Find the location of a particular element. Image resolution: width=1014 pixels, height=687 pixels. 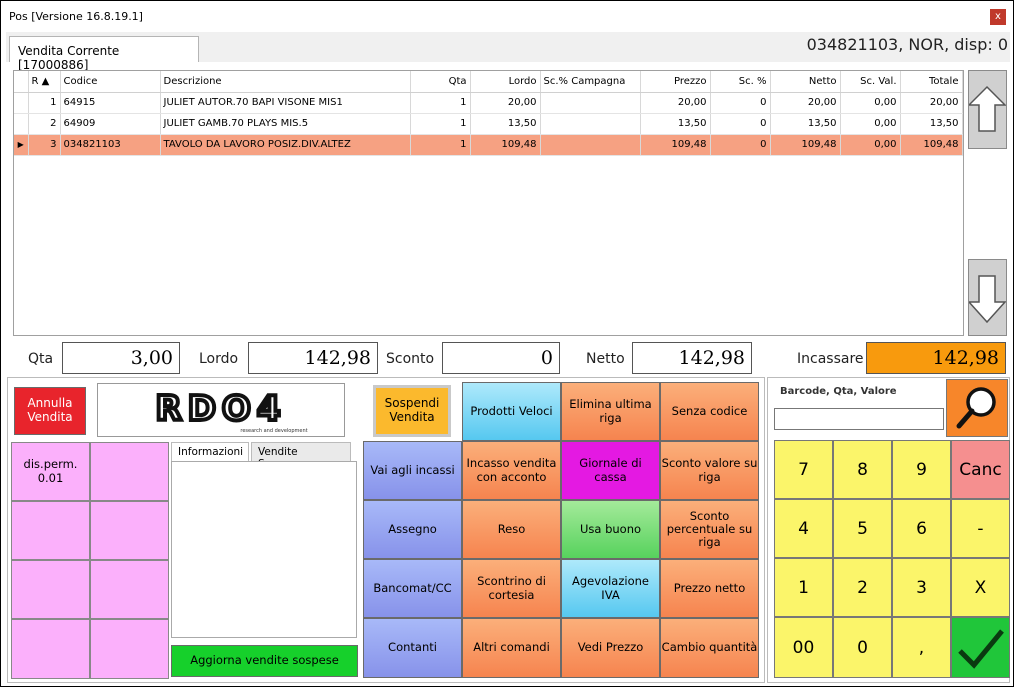

cell-codice: 64915 is located at coordinates (110, 103).